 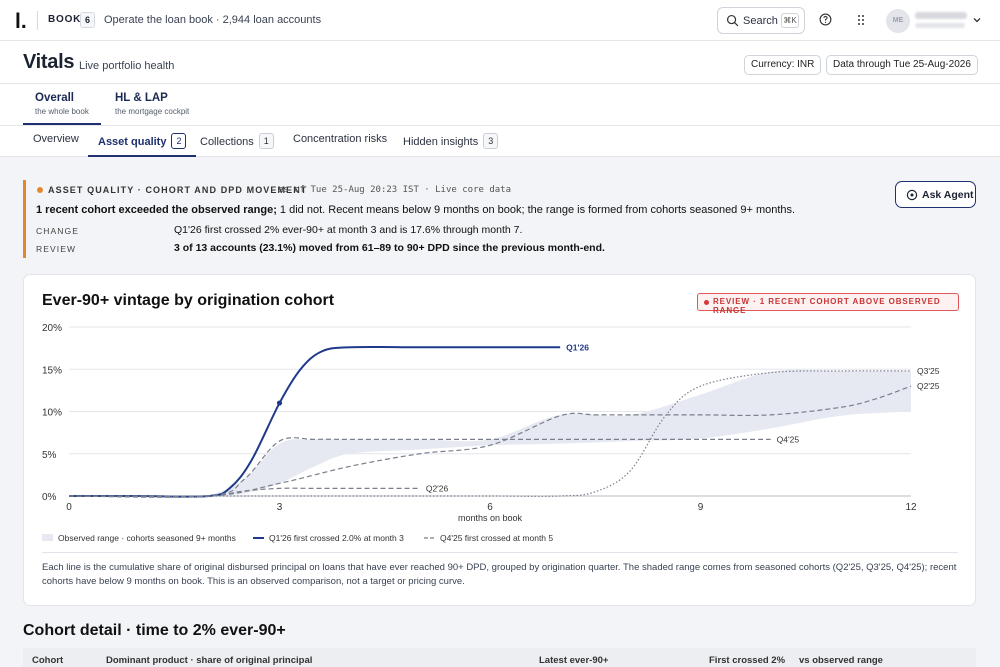 I want to click on search-button: Search ⌘K, so click(x=761, y=20).